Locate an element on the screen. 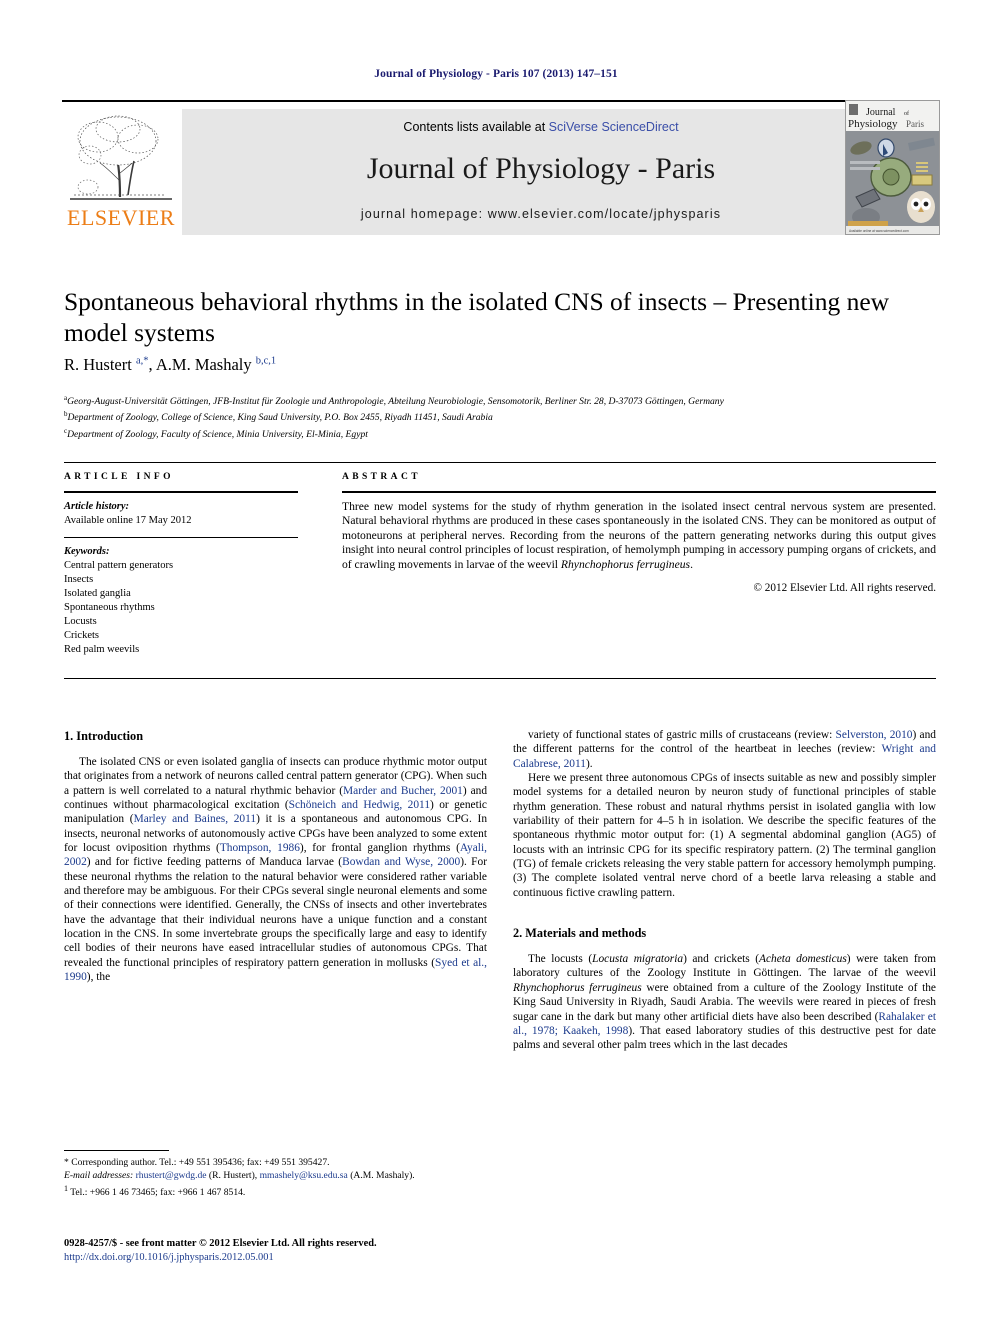 Image resolution: width=992 pixels, height=1323 pixels. keyword-item: Red palm weevils is located at coordinates (102, 649).